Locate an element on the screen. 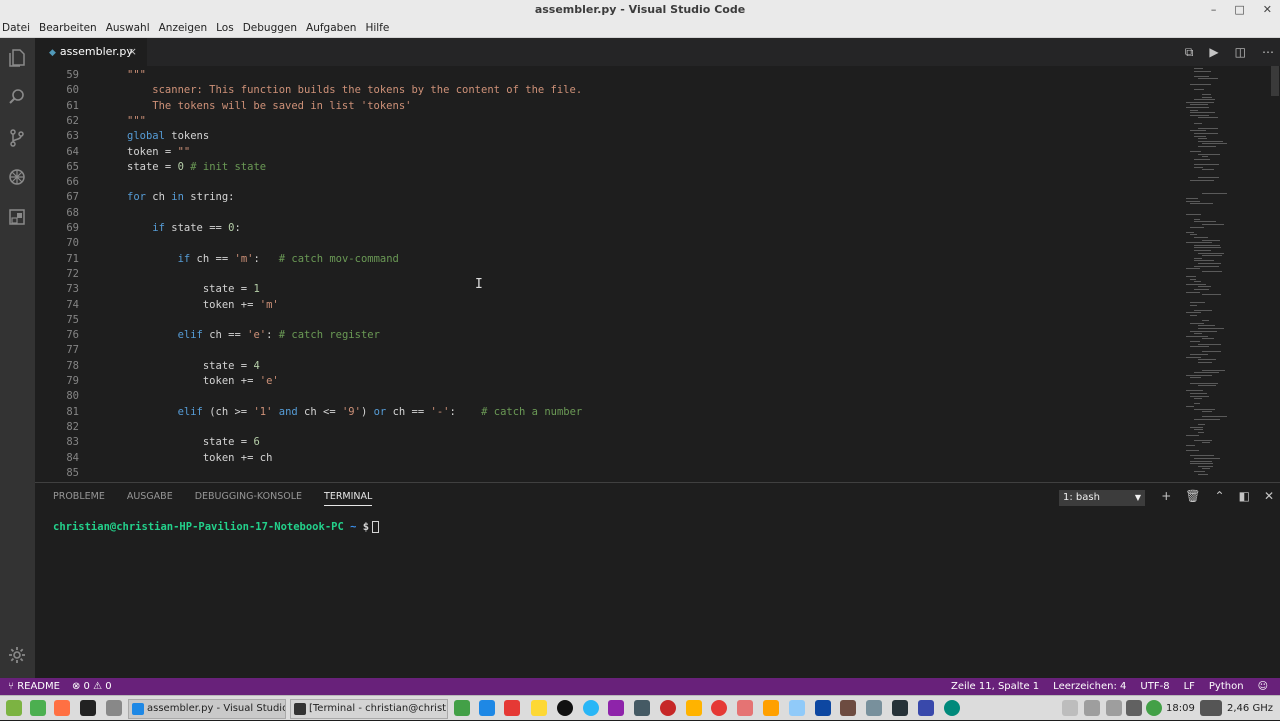  terminal-select: 1: bash ▼ is located at coordinates (1102, 498).